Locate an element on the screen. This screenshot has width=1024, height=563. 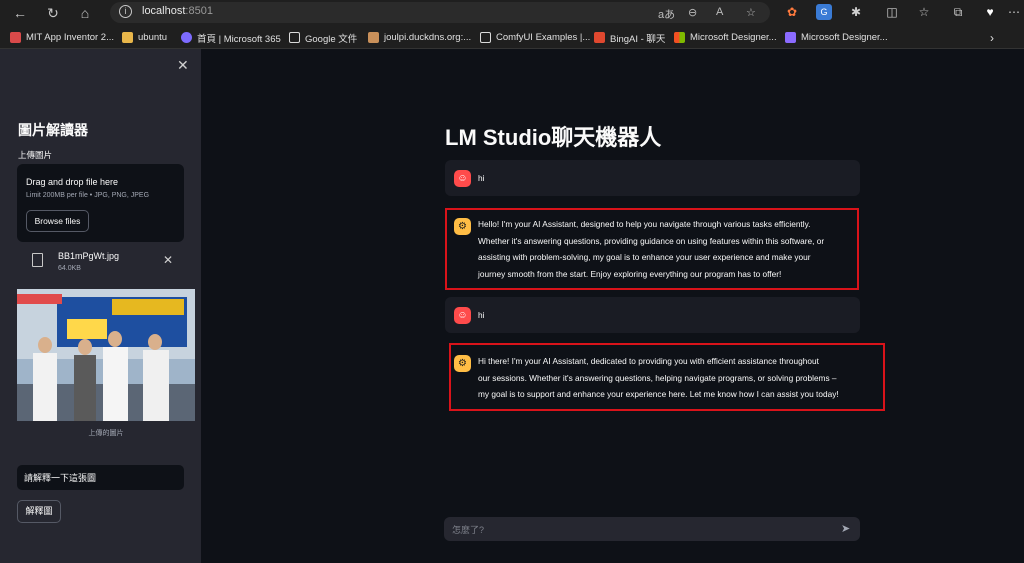
bookmark-label: BingAI - 聊天 is located at coordinates (638, 39).